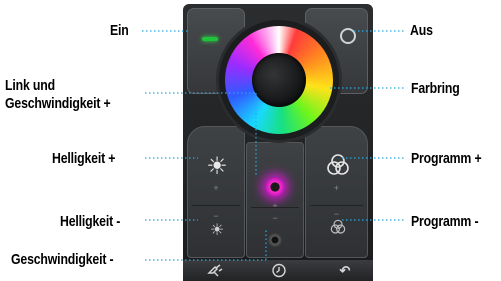 The width and height of the screenshot is (501, 281). What do you see at coordinates (275, 187) in the screenshot?
I see `glowing-dot-icon` at bounding box center [275, 187].